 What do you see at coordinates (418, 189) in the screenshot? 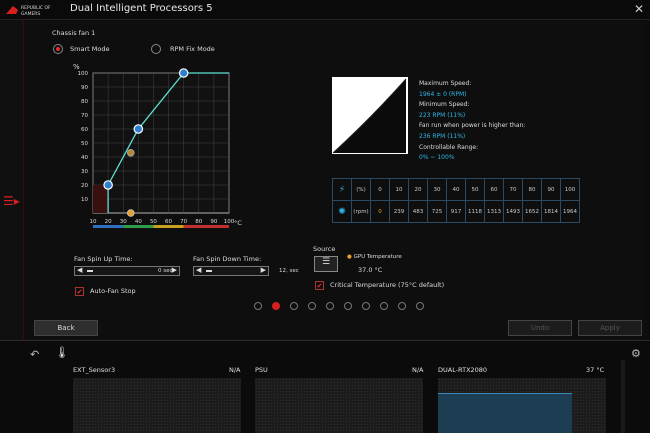
I see `rpm-table-percent-cell: 20` at bounding box center [418, 189].